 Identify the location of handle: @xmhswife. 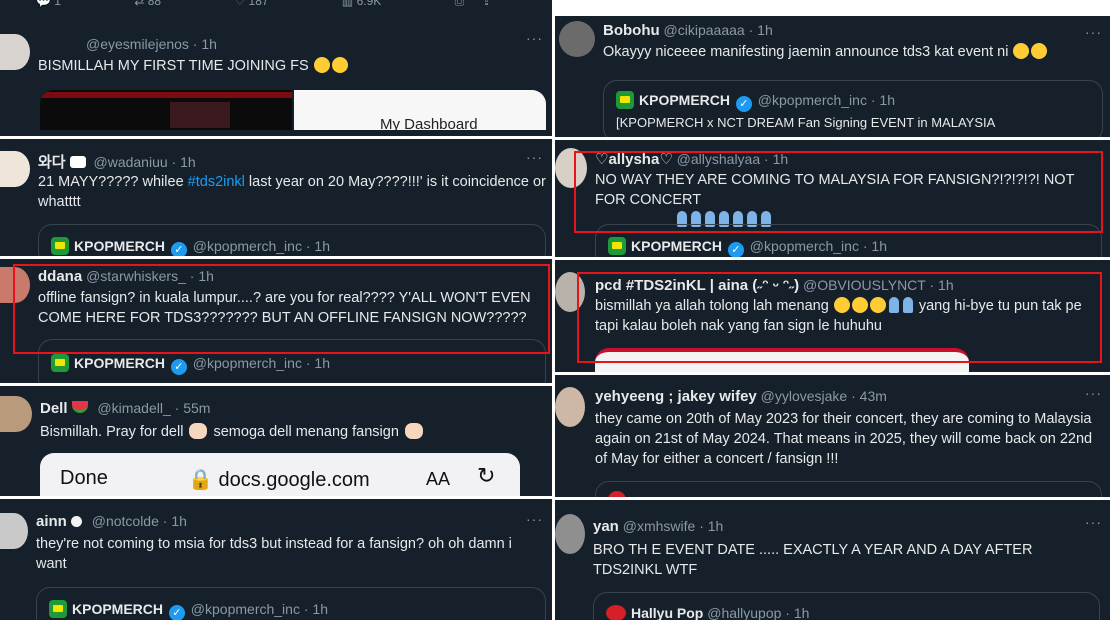
(659, 526).